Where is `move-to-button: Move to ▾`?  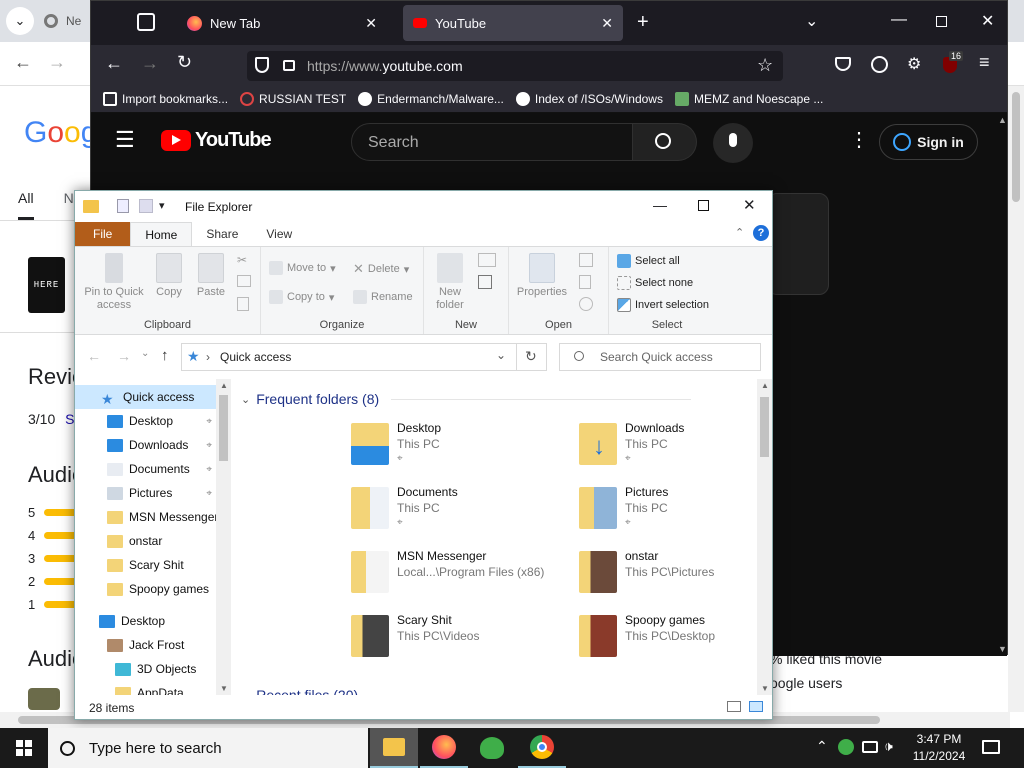 move-to-button: Move to ▾ is located at coordinates (302, 268).